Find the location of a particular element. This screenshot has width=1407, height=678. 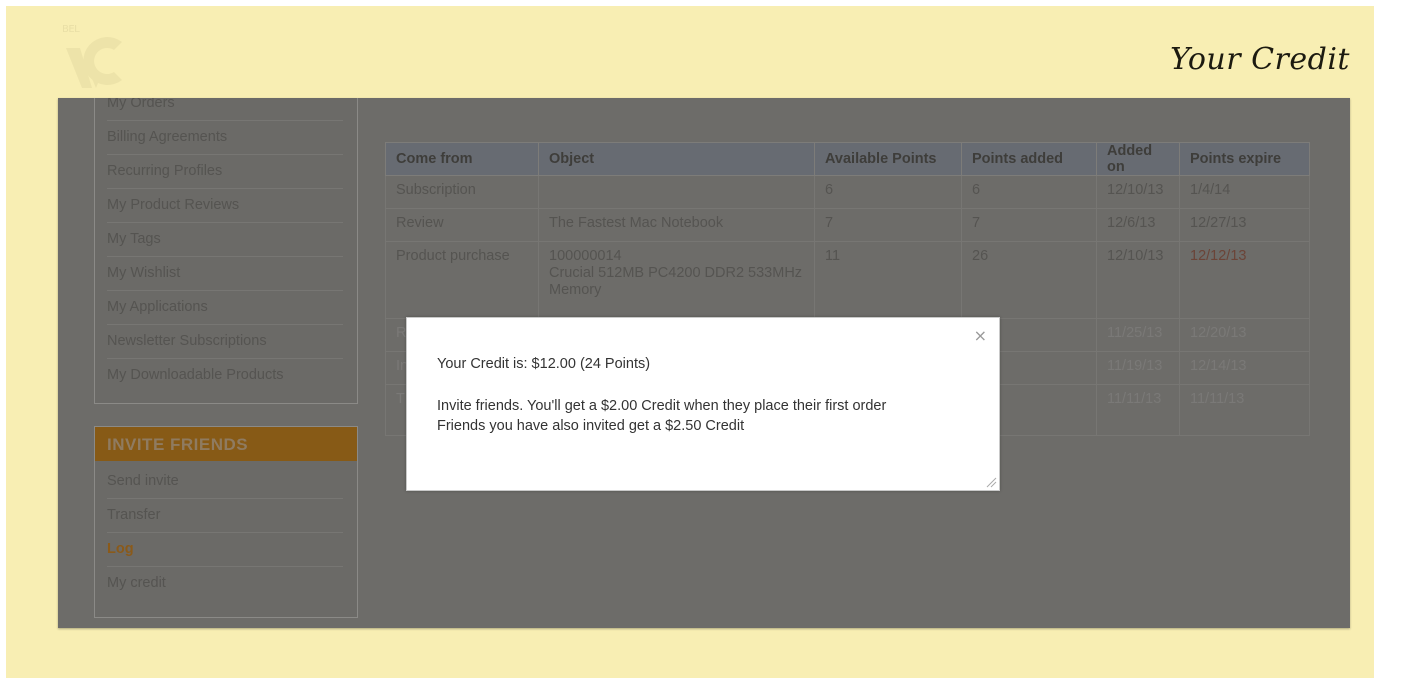

cell-points-expire: 12/12/13 is located at coordinates (1244, 280).